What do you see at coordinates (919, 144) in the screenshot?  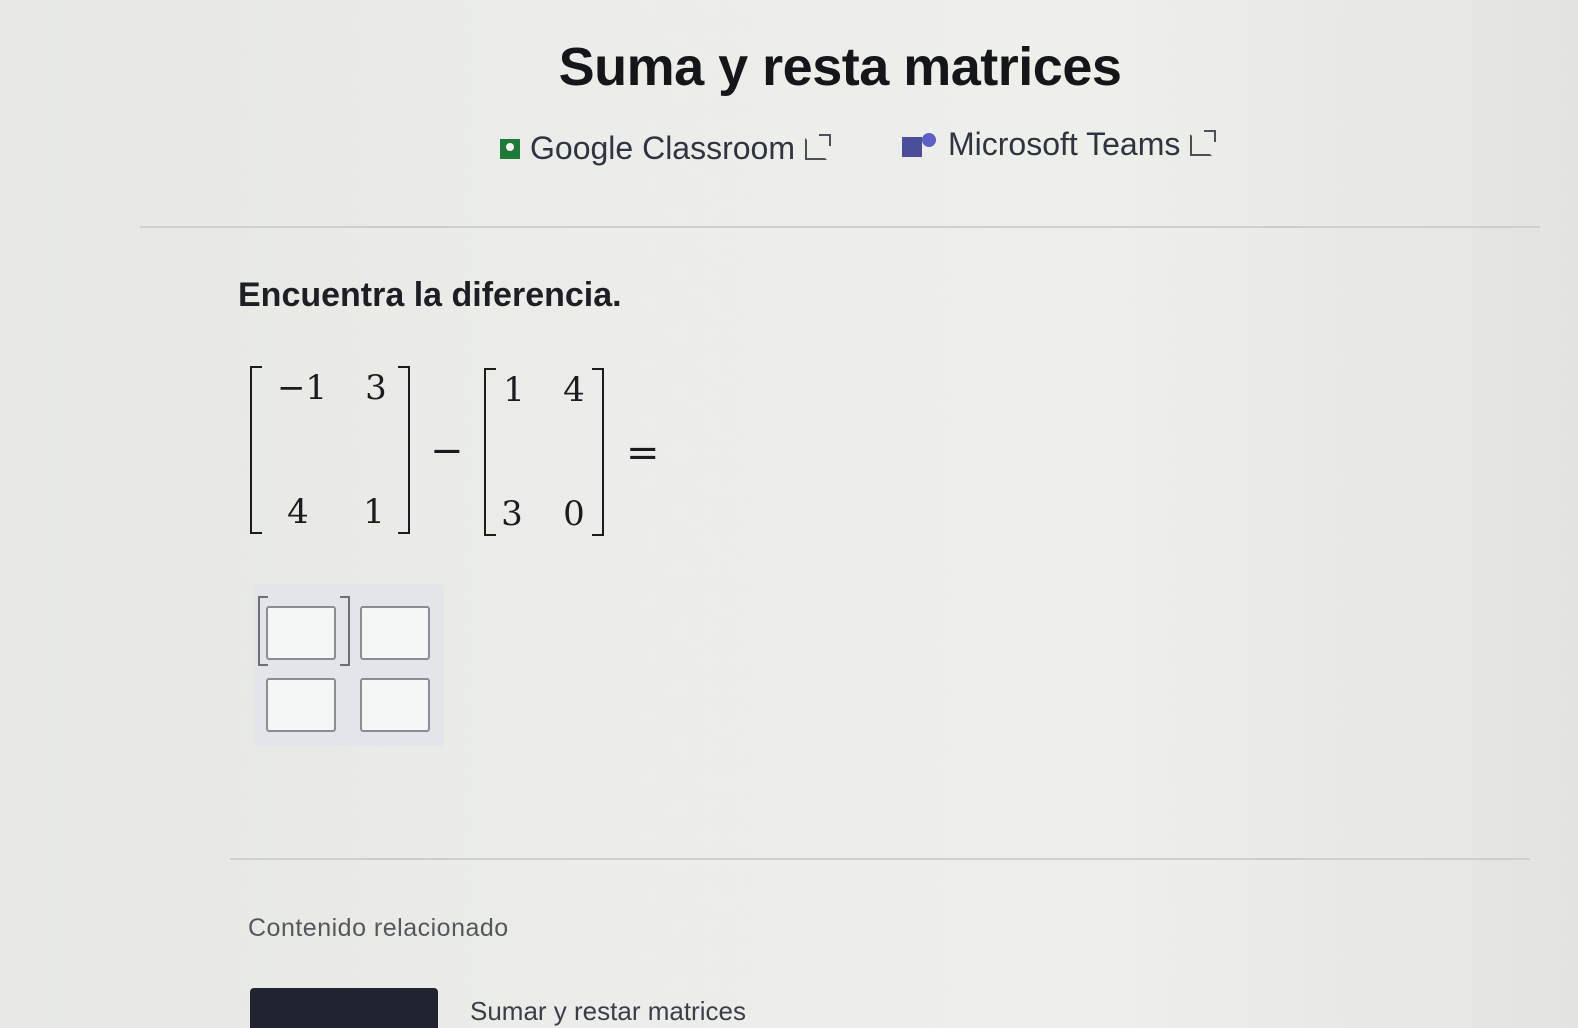 I see `microsoft-teams-icon` at bounding box center [919, 144].